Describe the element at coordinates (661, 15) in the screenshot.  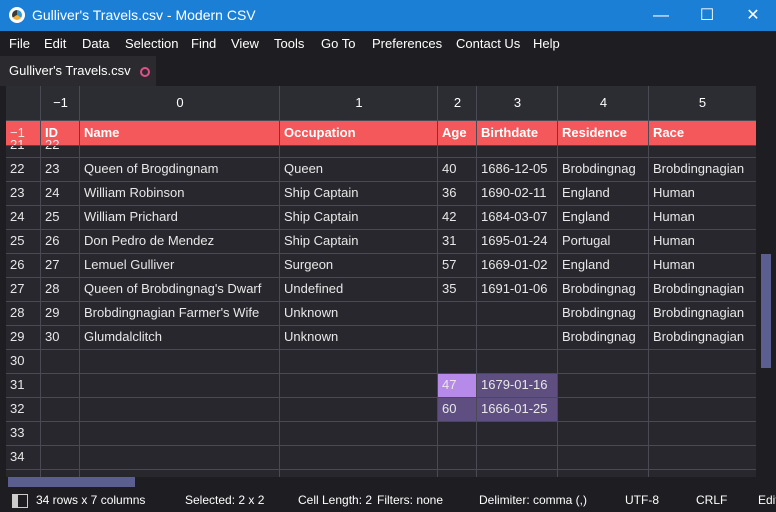
I see `minimize-button: —` at that location.